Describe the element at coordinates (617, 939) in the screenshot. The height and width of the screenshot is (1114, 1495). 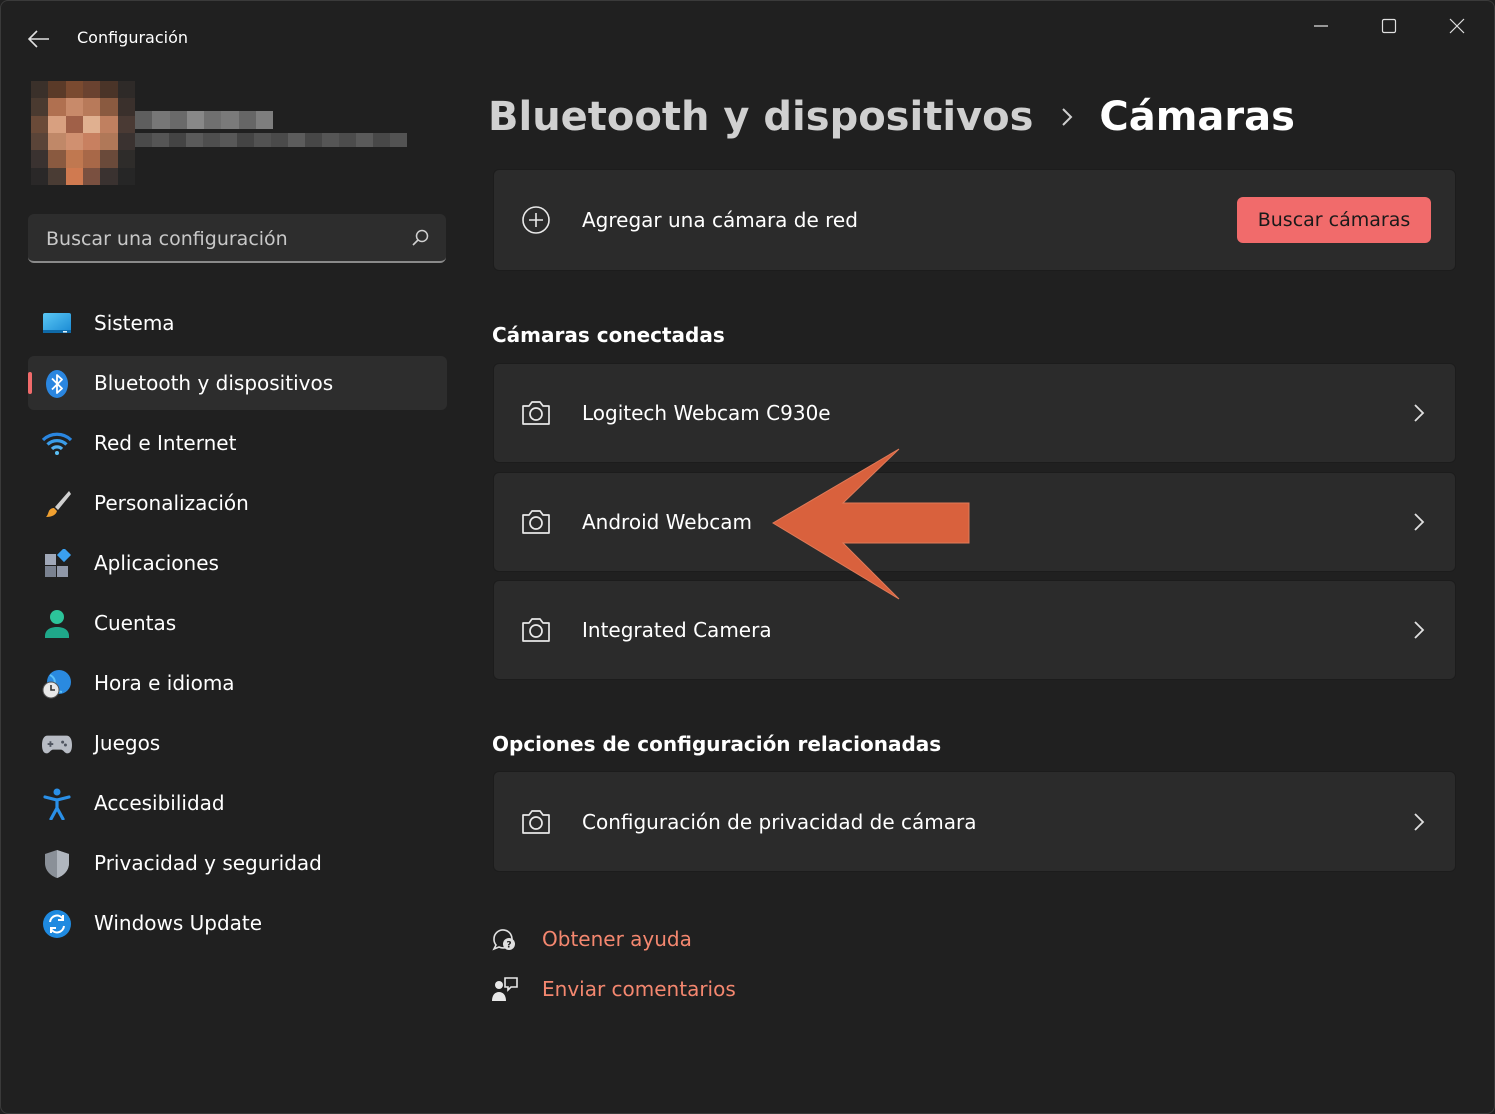
I see `get-help-text: Obtener ayuda` at that location.